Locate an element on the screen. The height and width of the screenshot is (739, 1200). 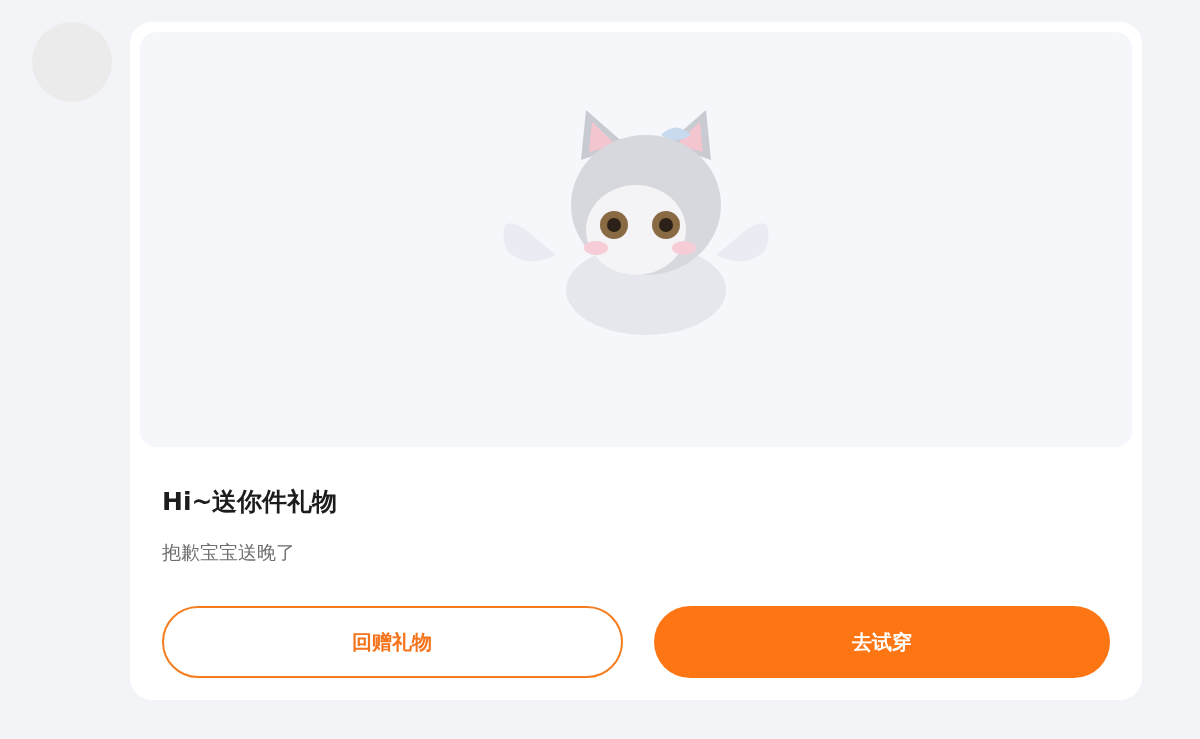
try-on-button: 去试穿 is located at coordinates (881, 642).